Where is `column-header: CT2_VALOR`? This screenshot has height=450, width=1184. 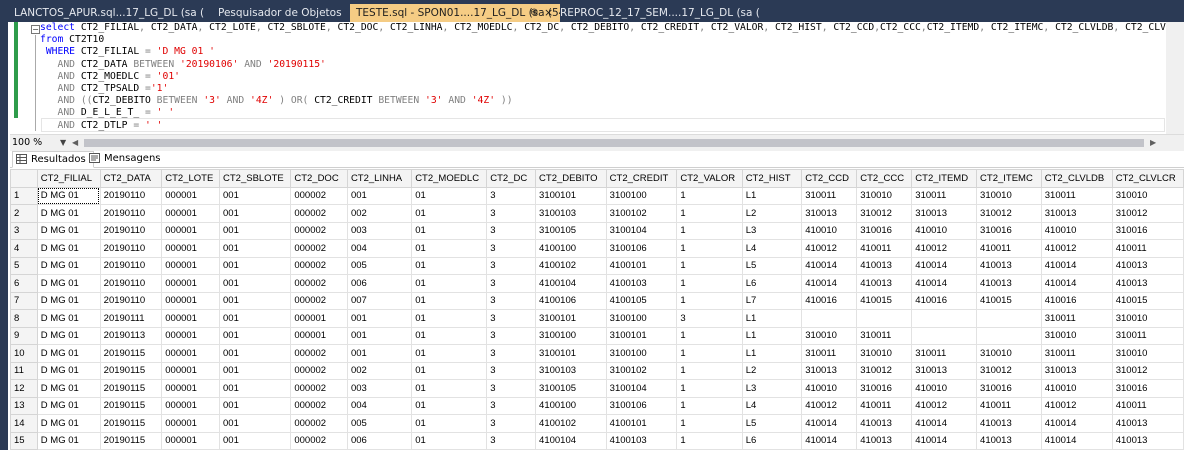
column-header: CT2_VALOR is located at coordinates (709, 178).